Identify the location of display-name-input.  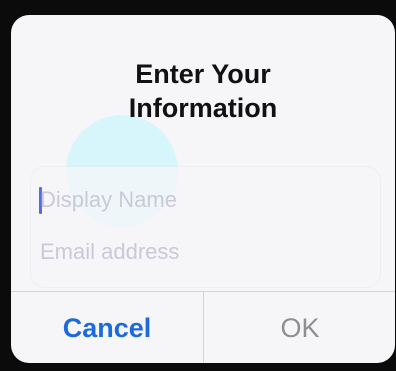
(205, 200).